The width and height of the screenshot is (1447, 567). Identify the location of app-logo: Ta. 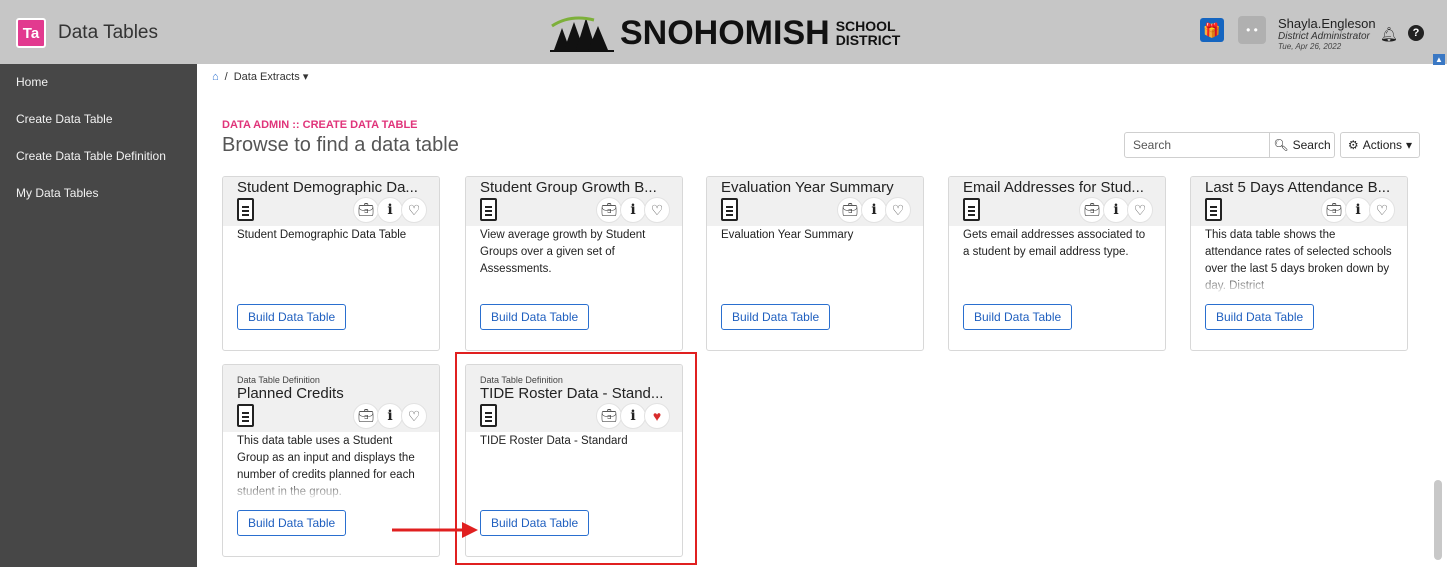
(31, 33).